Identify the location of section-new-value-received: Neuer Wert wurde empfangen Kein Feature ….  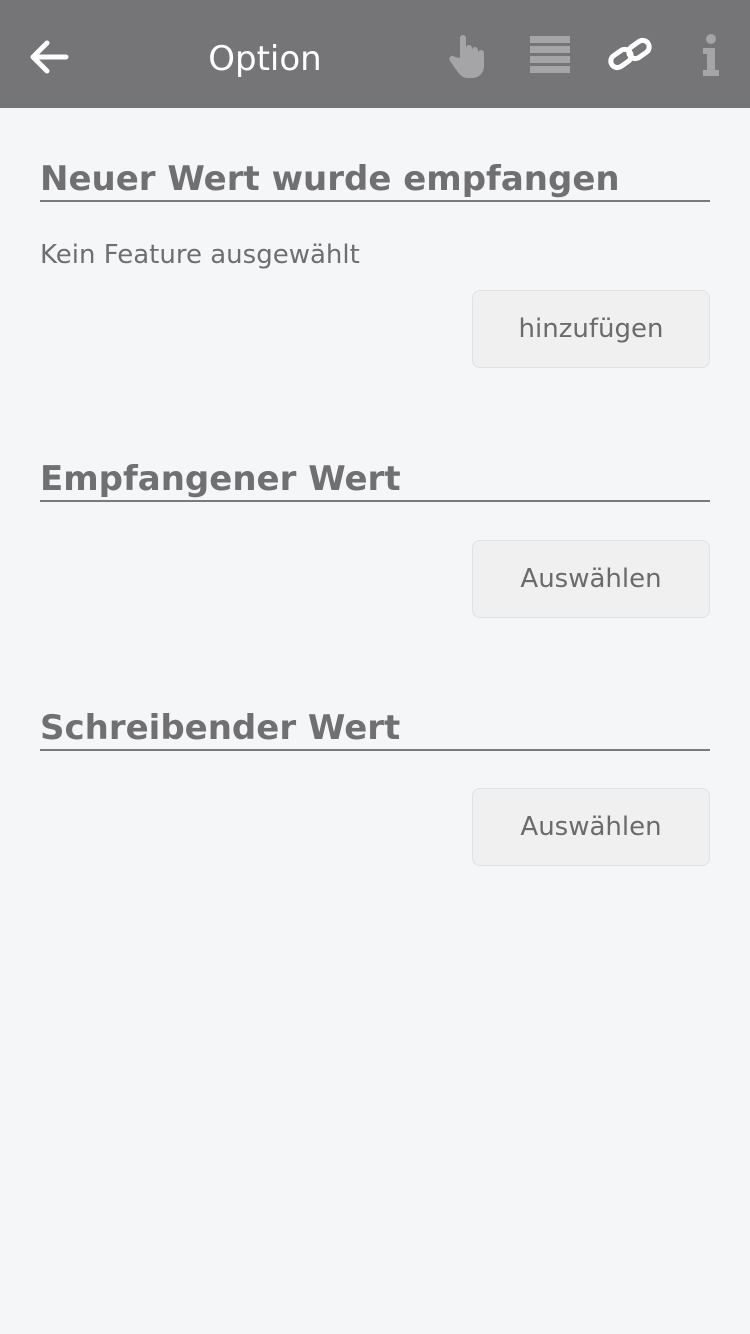
(375, 263).